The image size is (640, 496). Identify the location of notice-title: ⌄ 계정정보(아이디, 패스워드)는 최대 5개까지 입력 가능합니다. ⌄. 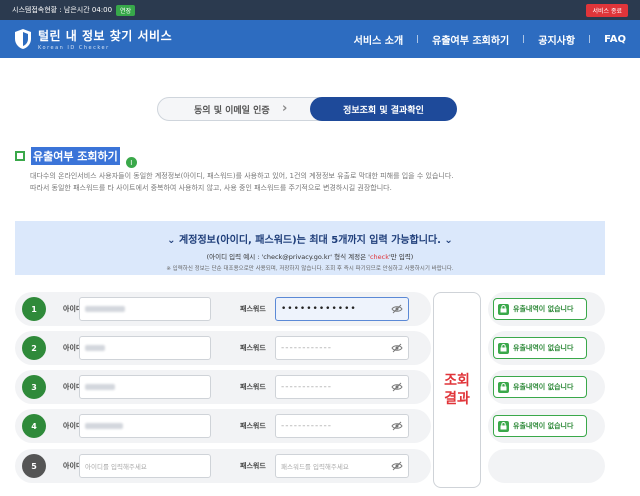
(310, 238).